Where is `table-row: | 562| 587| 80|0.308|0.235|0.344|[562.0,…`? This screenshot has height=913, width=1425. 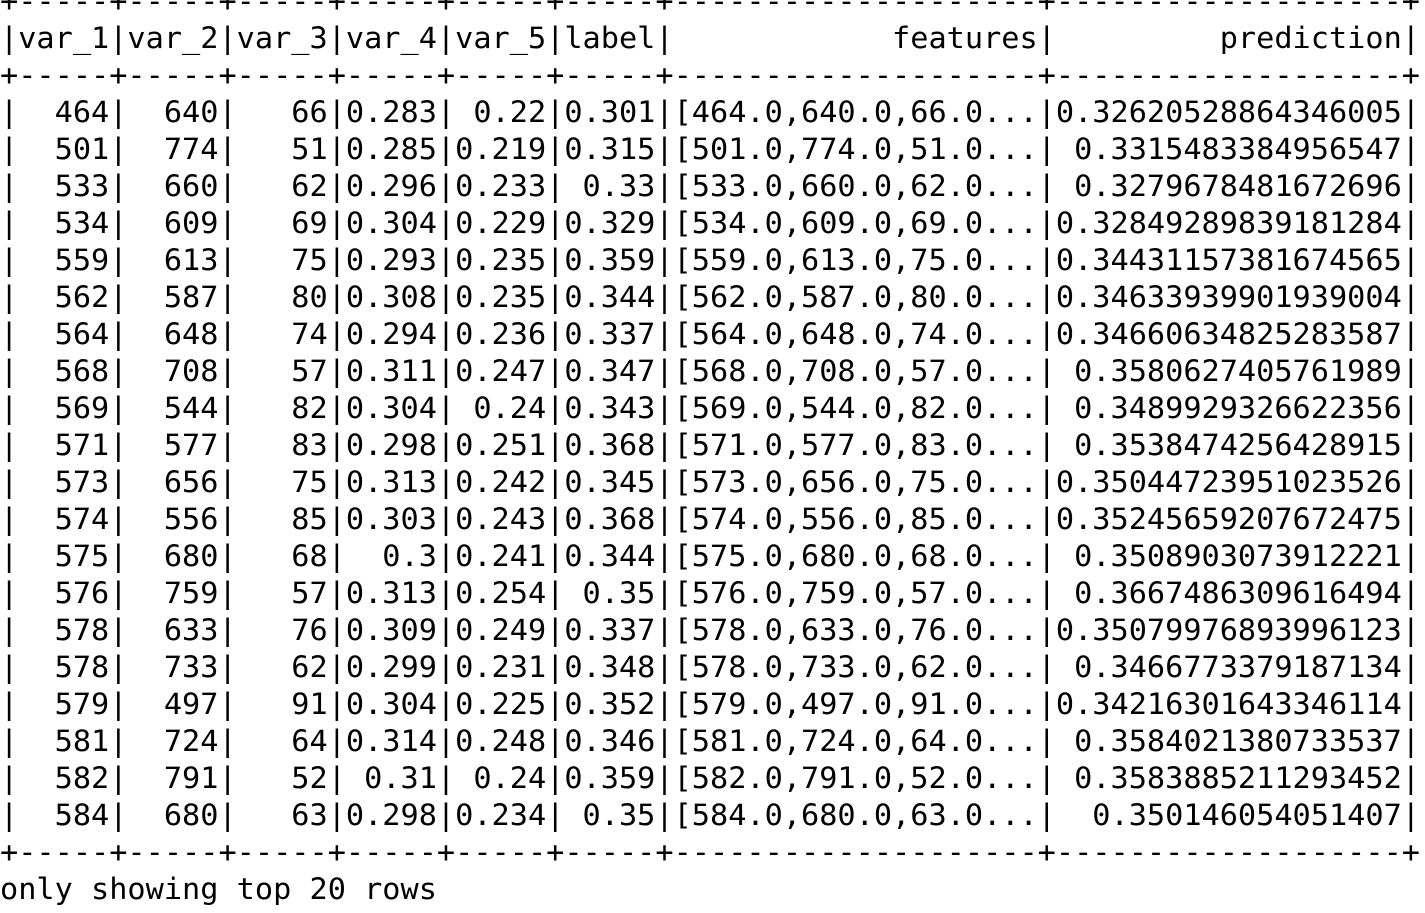
table-row: | 562| 587| 80|0.308|0.235|0.344|[562.0,… is located at coordinates (710, 297).